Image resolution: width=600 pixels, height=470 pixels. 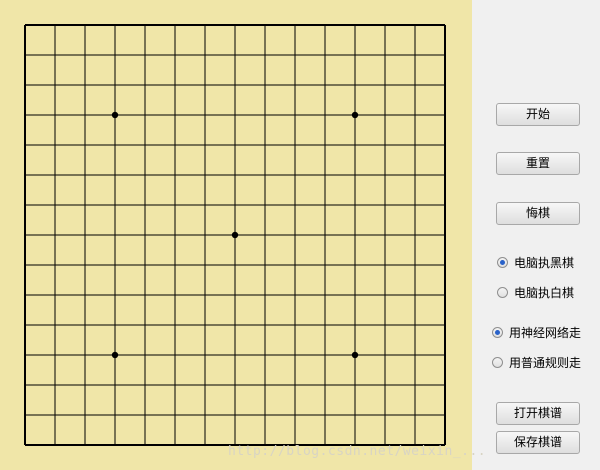 What do you see at coordinates (544, 262) in the screenshot?
I see `radio-label: 电脑执黑棋` at bounding box center [544, 262].